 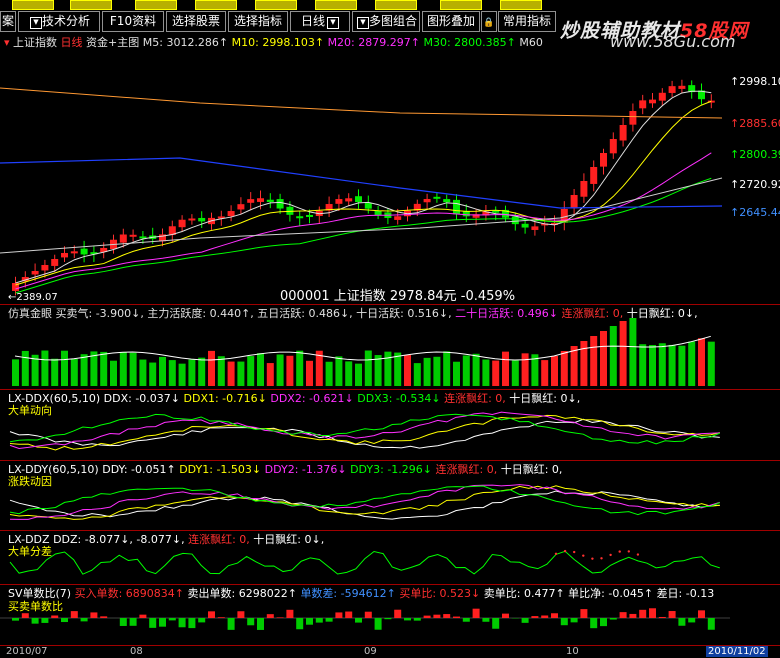 What do you see at coordinates (390, 431) in the screenshot?
I see `ddx-line-chart` at bounding box center [390, 431].